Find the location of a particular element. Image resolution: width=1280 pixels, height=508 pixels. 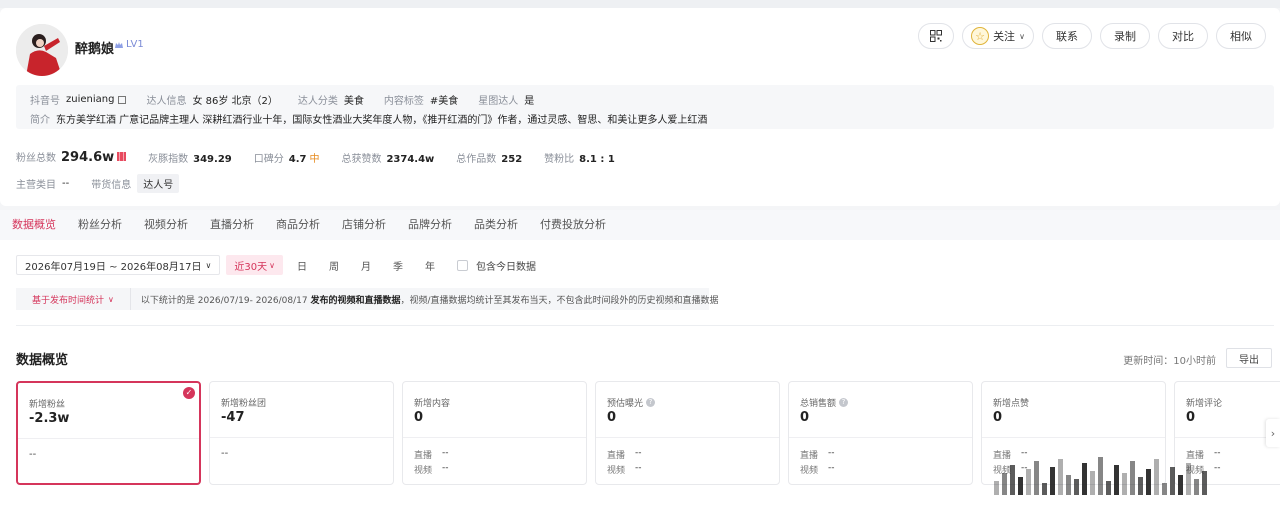

grey-index-label: 灰豚指数 is located at coordinates (168, 159).